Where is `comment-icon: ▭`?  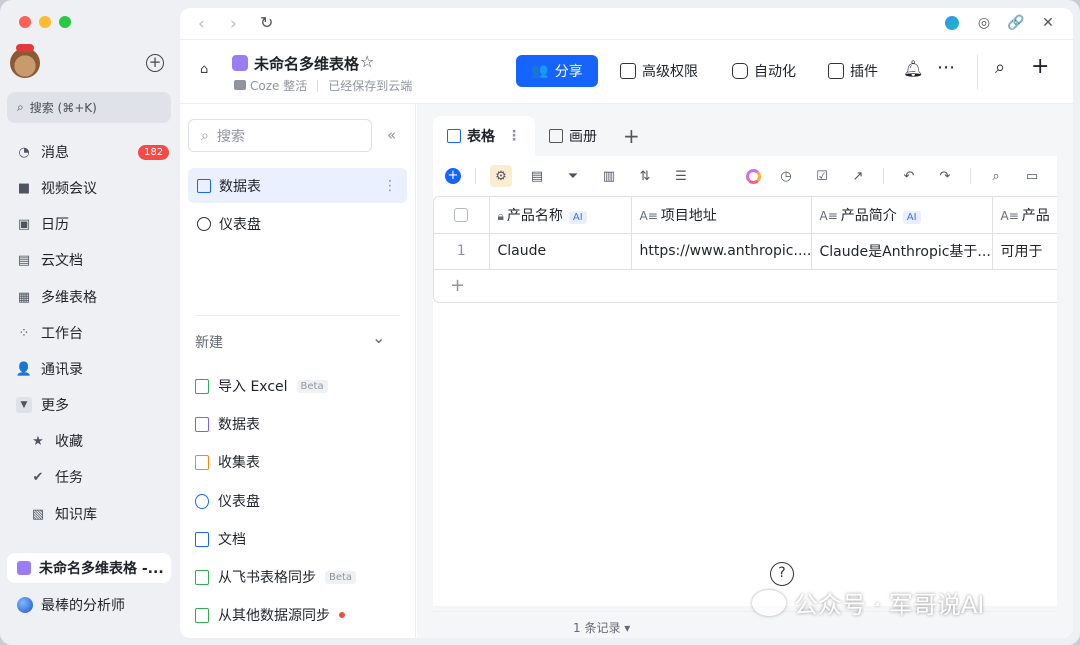
comment-icon: ▭ is located at coordinates (1032, 176).